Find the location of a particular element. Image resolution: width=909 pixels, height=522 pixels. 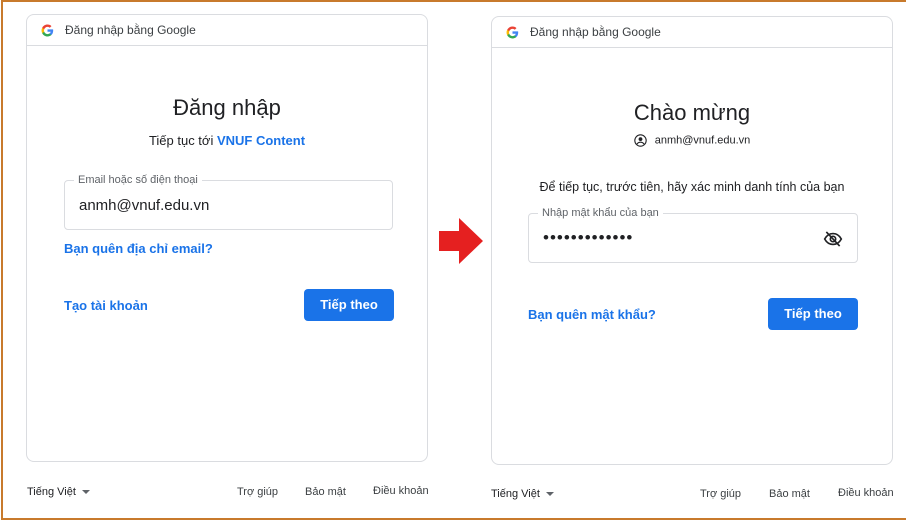

create-account-link: Tạo tài khoản is located at coordinates (106, 305).